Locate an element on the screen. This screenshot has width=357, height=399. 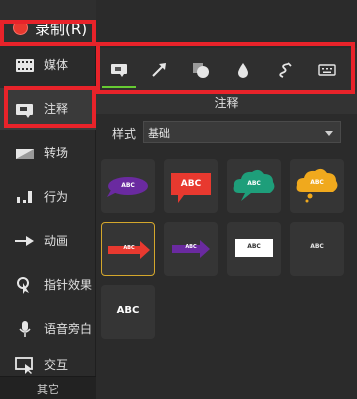
record-icon is located at coordinates (20, 27).